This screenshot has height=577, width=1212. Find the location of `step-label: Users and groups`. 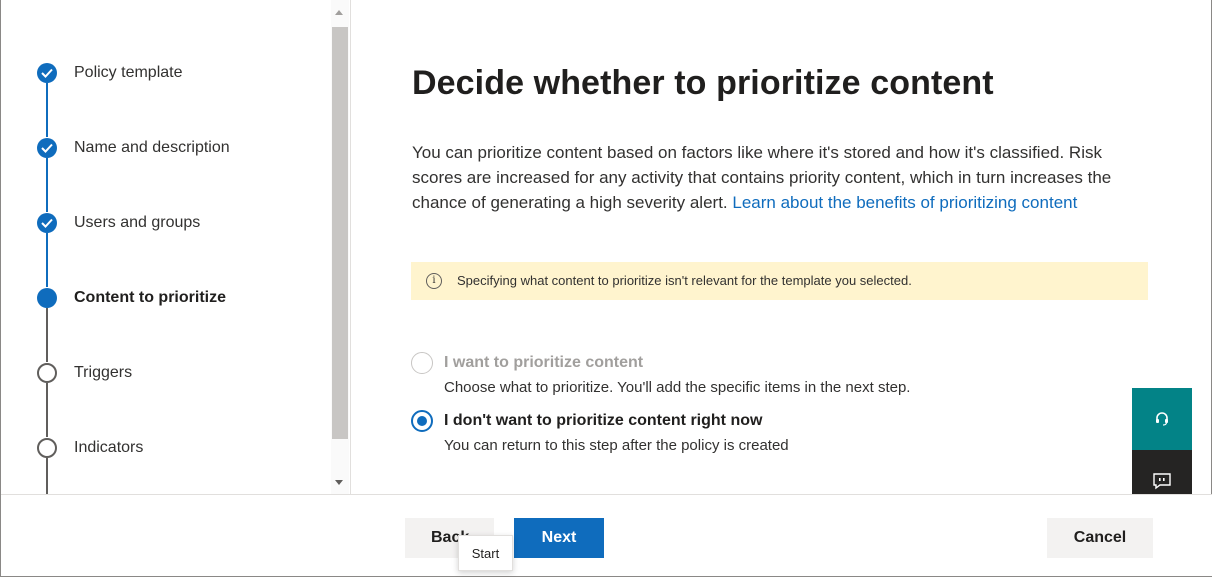

step-label: Users and groups is located at coordinates (137, 222).